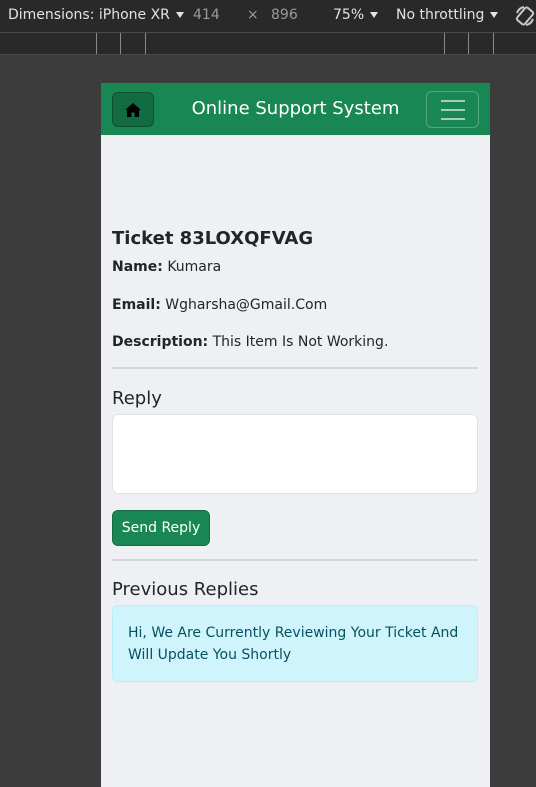  Describe the element at coordinates (89, 15) in the screenshot. I see `dimensions-label: Dimensions: iPhone XR` at that location.